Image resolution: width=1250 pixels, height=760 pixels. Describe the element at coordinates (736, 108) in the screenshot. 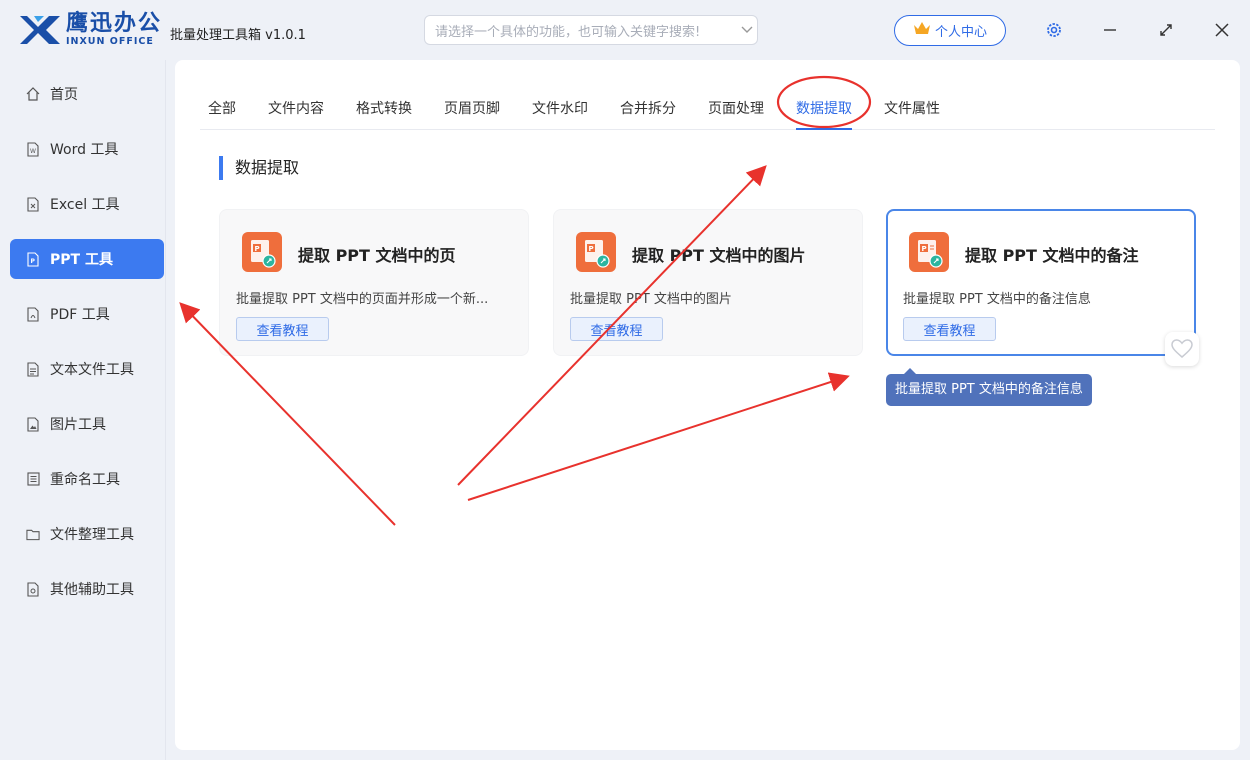

I see `tab-page-process: 页面处理` at that location.